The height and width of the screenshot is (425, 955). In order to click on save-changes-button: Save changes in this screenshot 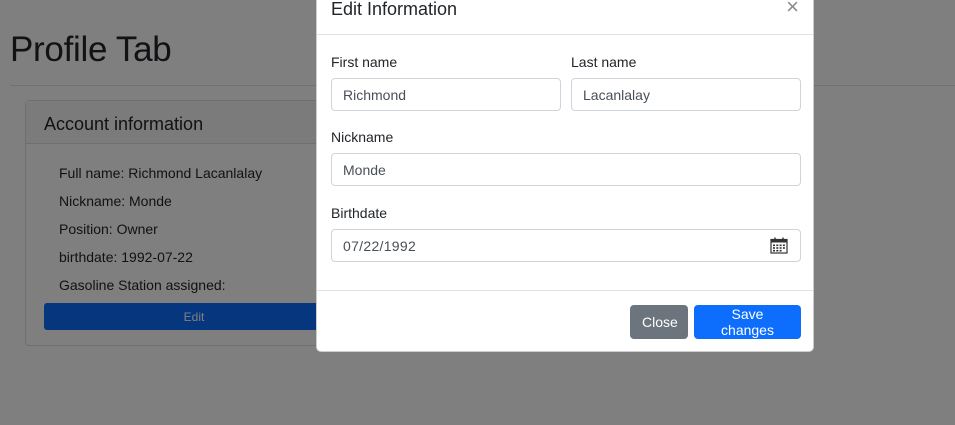, I will do `click(747, 322)`.